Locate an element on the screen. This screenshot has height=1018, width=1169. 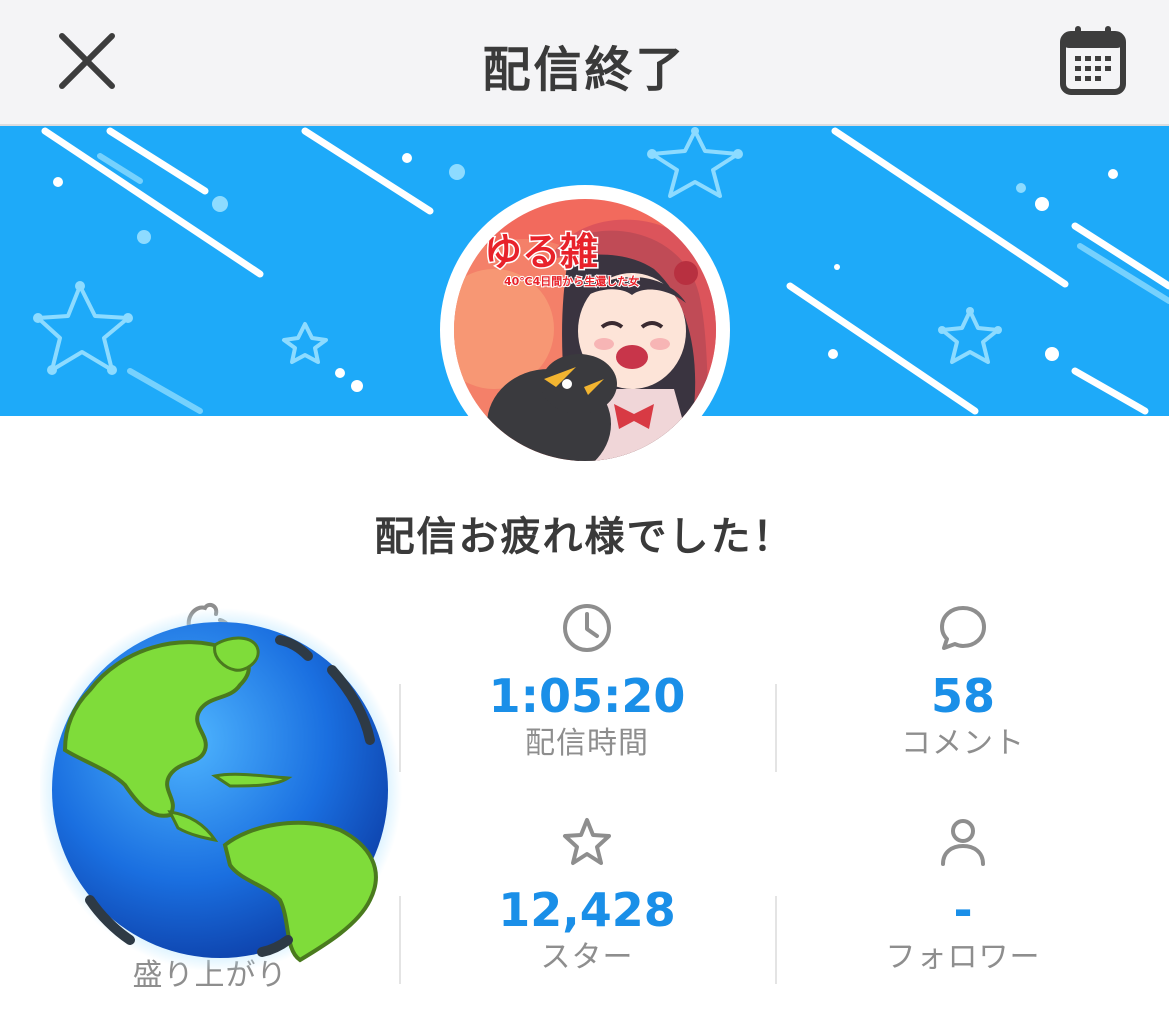
person-icon is located at coordinates (963, 842).